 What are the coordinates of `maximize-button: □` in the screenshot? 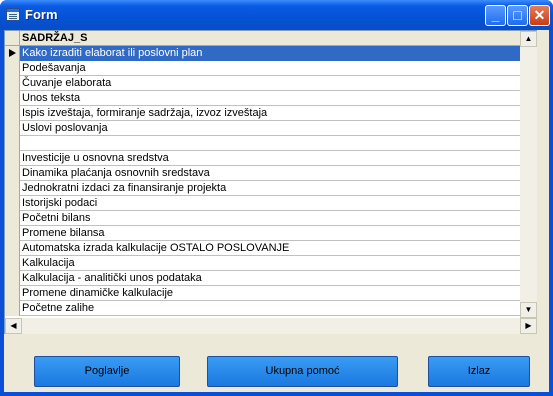 It's located at (517, 15).